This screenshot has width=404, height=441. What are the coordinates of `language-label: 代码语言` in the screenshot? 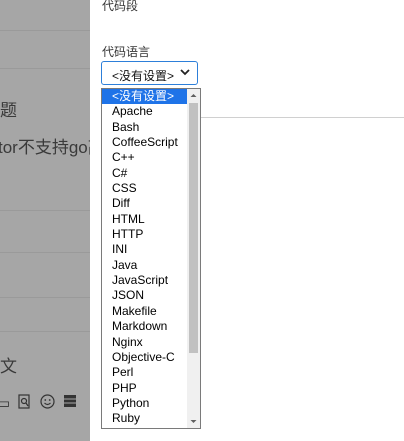 It's located at (126, 52).